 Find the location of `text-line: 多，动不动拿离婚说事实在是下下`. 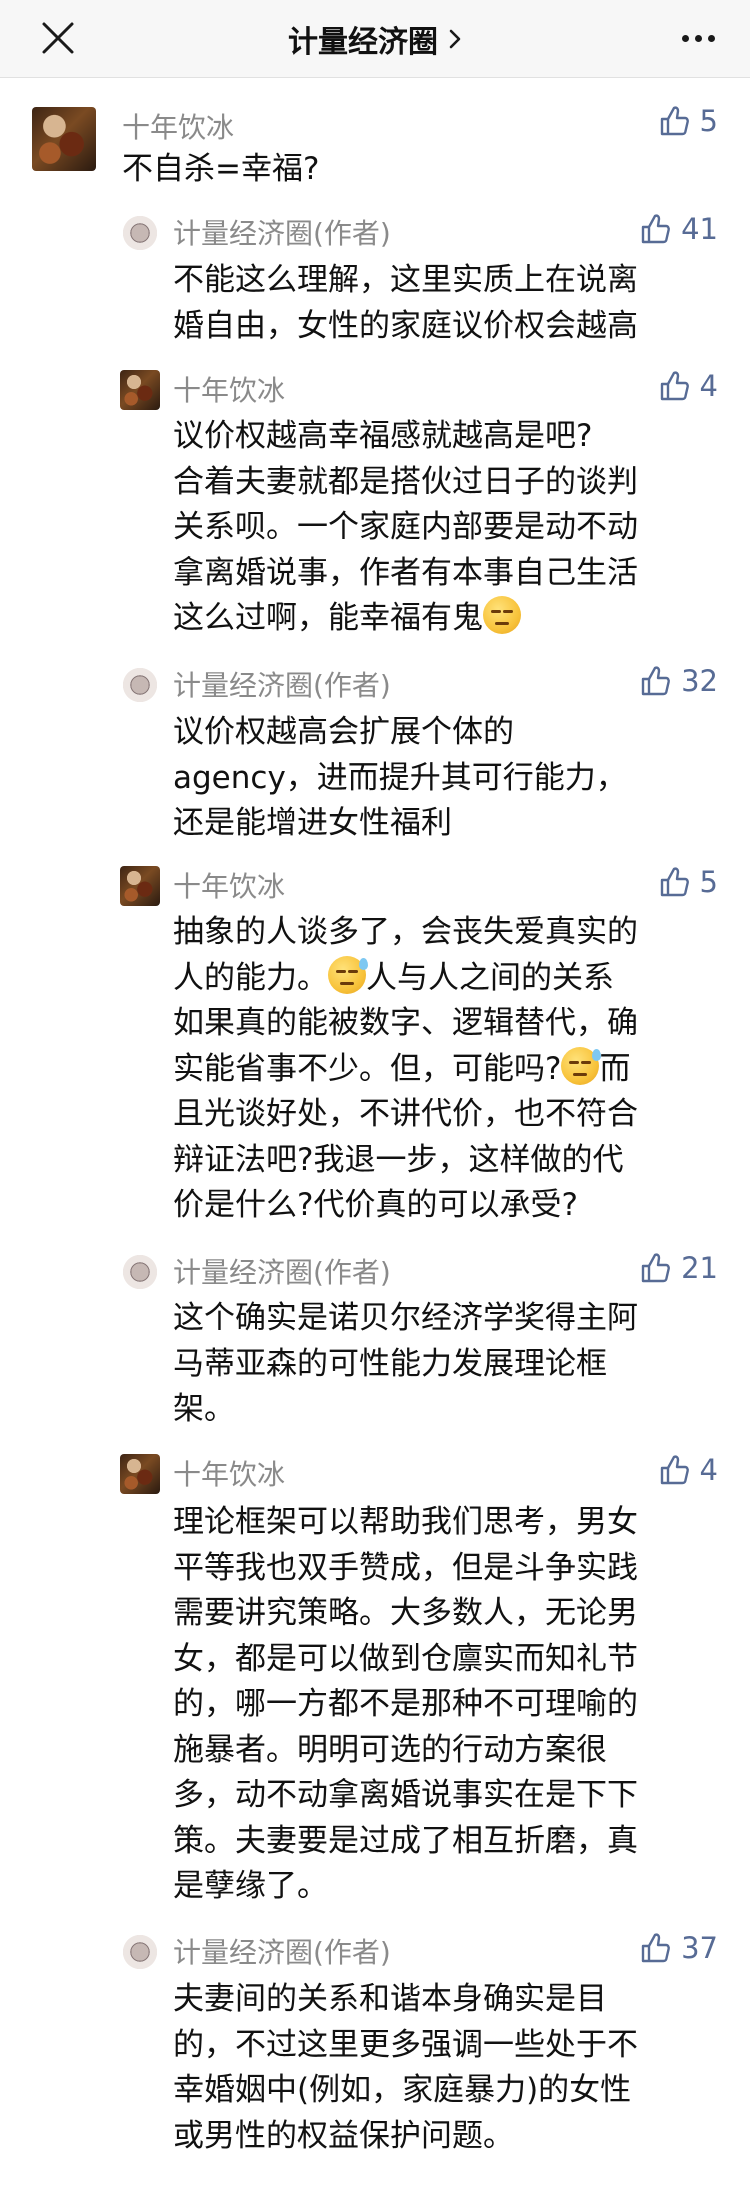

text-line: 多，动不动拿离婚说事实在是下下 is located at coordinates (405, 1795).